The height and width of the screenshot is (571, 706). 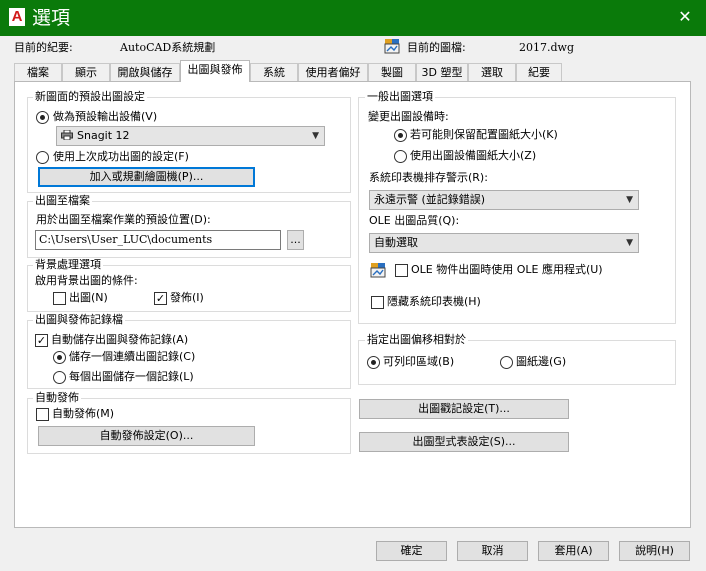 I want to click on printer-icon, so click(x=67, y=135).